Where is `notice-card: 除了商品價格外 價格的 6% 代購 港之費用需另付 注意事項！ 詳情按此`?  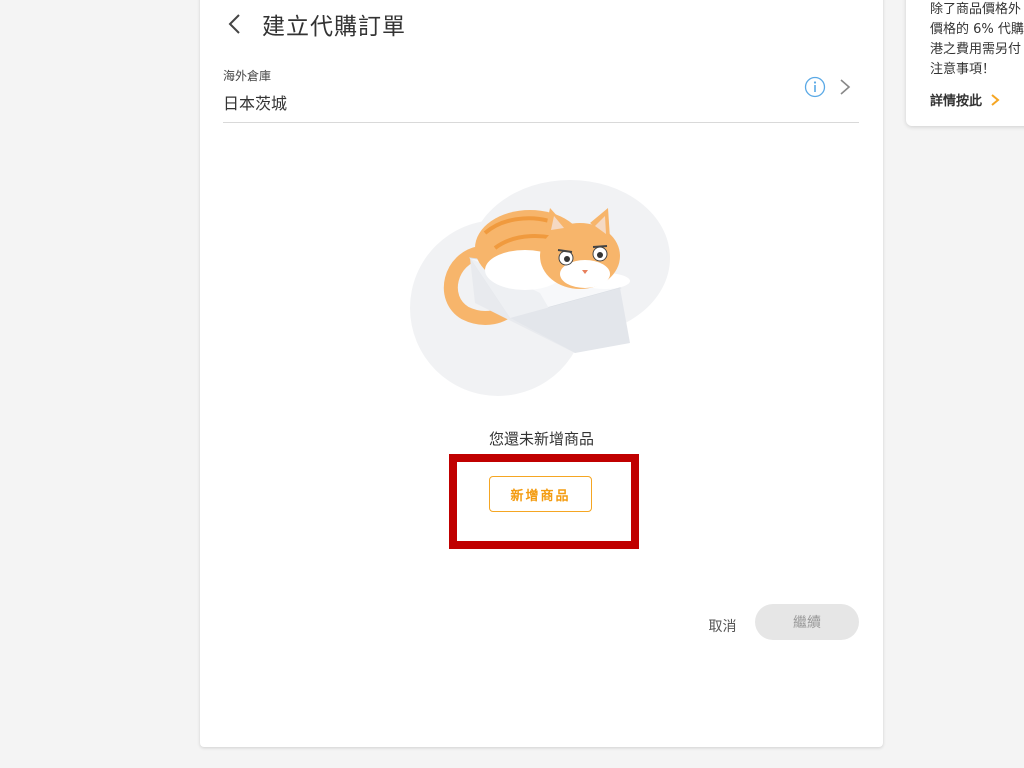 notice-card: 除了商品價格外 價格的 6% 代購 港之費用需另付 注意事項！ 詳情按此 is located at coordinates (965, 63).